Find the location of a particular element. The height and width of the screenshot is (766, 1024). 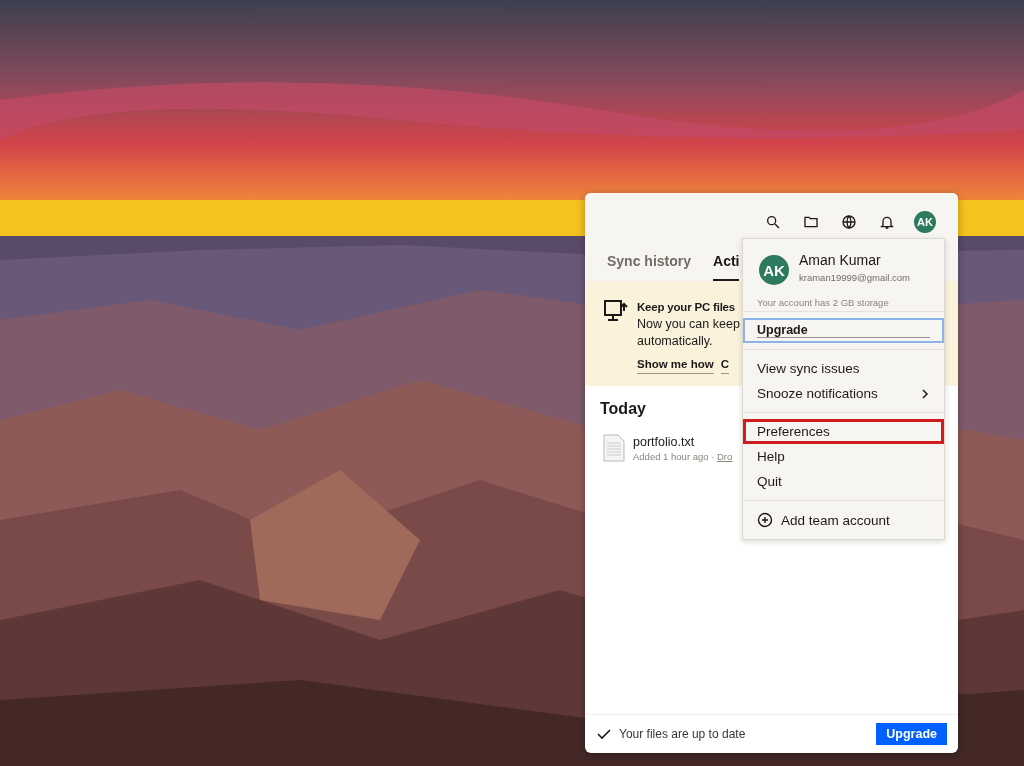

menu-item: Add team account is located at coordinates (843, 520).